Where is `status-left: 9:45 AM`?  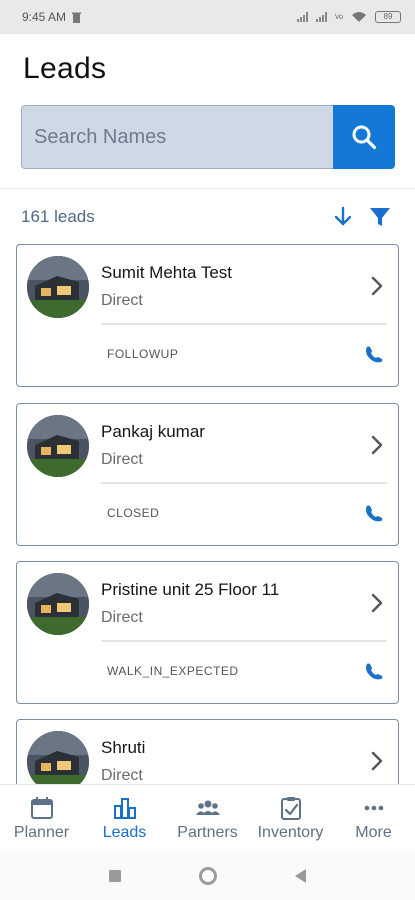
status-left: 9:45 AM is located at coordinates (52, 17).